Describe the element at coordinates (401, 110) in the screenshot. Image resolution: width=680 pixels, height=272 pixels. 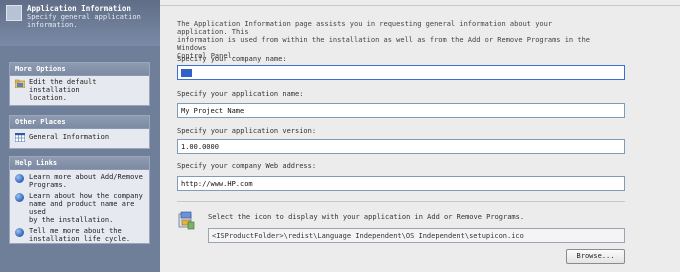
I see `application-name-input: My Project Name` at that location.